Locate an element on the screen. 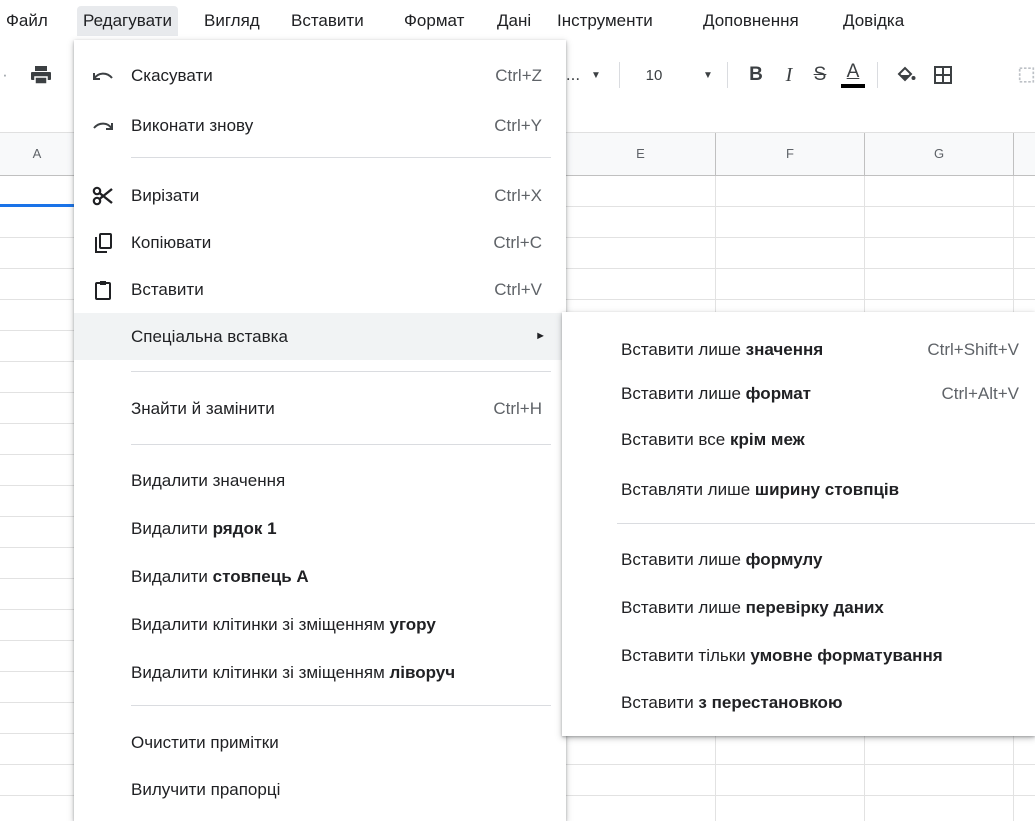 The image size is (1035, 821). menu-item-copy: Копіювати Ctrl+C is located at coordinates (320, 242).